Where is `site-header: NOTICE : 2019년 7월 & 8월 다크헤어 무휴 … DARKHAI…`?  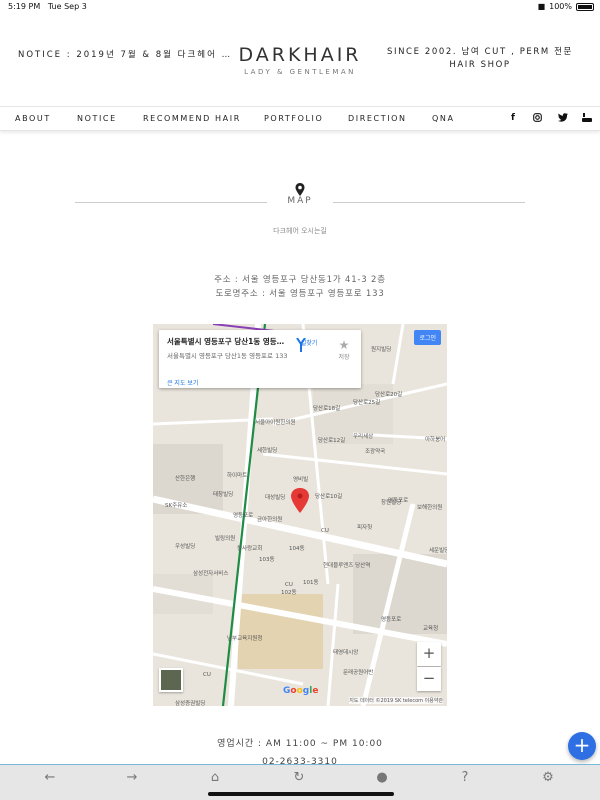
site-header: NOTICE : 2019년 7월 & 8월 다크헤어 무휴 … DARKHAI… is located at coordinates (300, 60).